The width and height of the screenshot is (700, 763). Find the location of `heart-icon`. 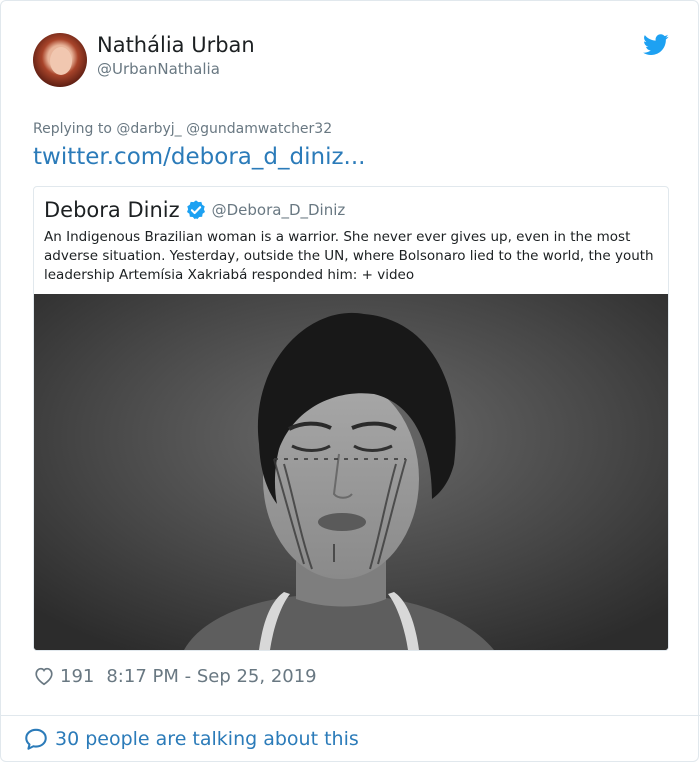

heart-icon is located at coordinates (44, 676).